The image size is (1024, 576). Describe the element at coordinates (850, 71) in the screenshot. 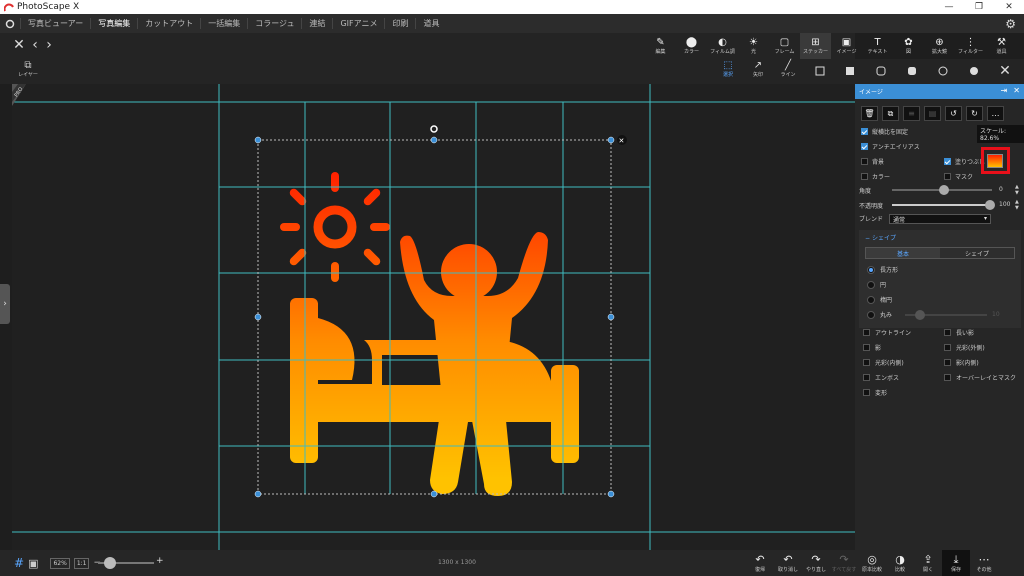

I see `rect-fill-icon` at that location.